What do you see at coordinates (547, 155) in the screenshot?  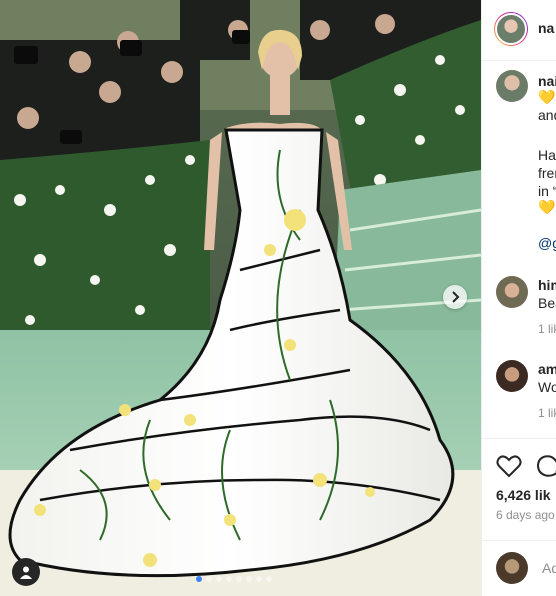 I see `caption-text-line: Har` at bounding box center [547, 155].